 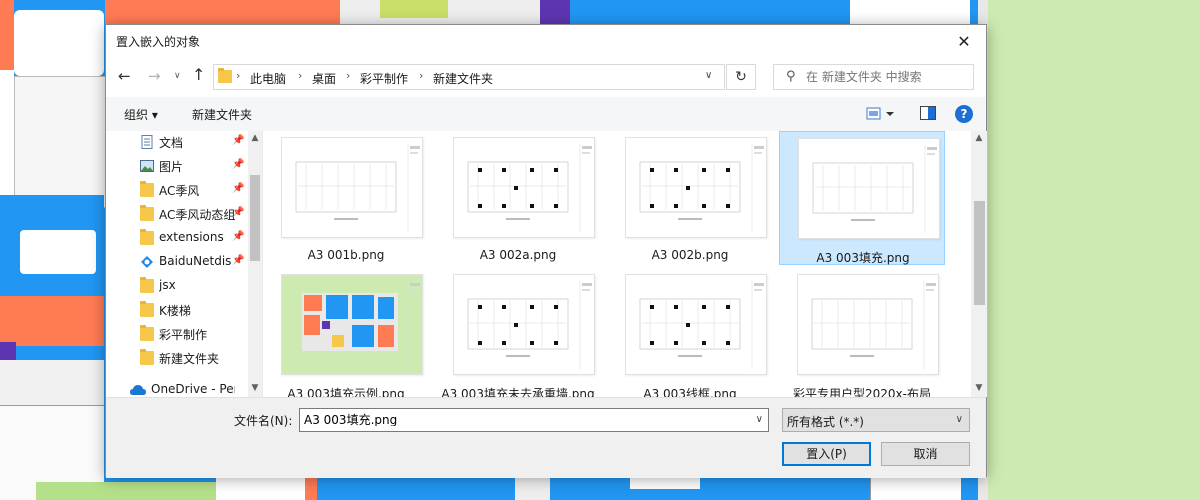 What do you see at coordinates (158, 42) in the screenshot?
I see `dialog-title: 置入嵌入的对象` at bounding box center [158, 42].